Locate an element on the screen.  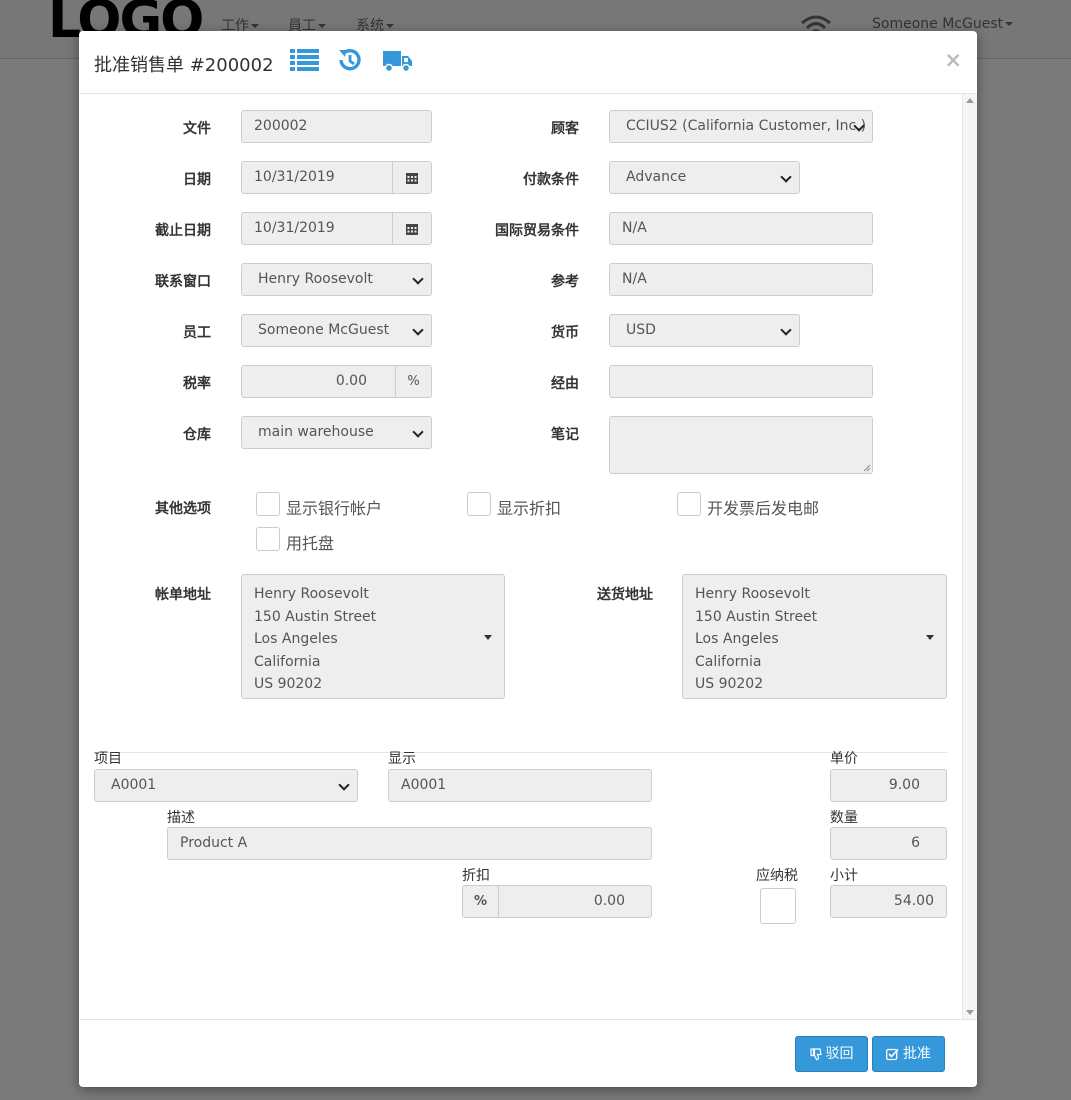
scroll-up-icon is located at coordinates (970, 100).